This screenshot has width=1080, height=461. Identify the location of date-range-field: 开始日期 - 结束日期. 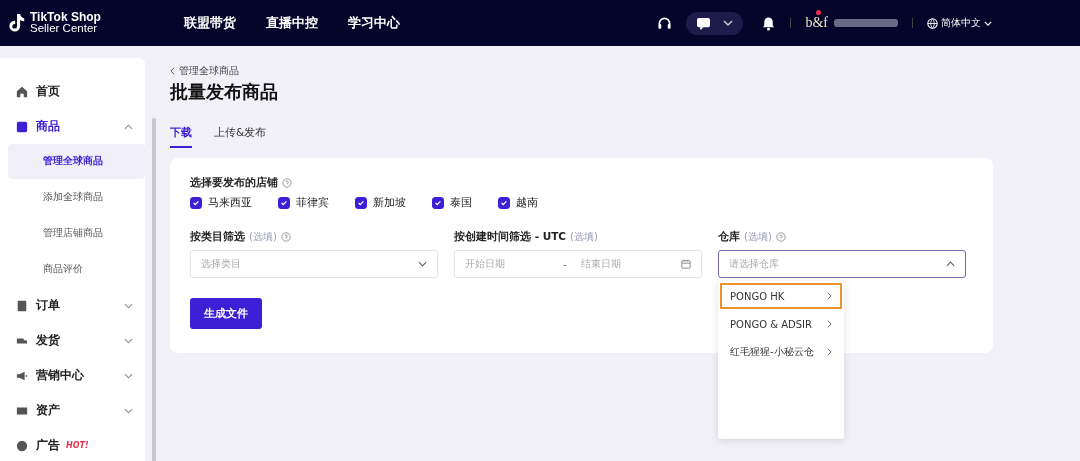
(578, 264).